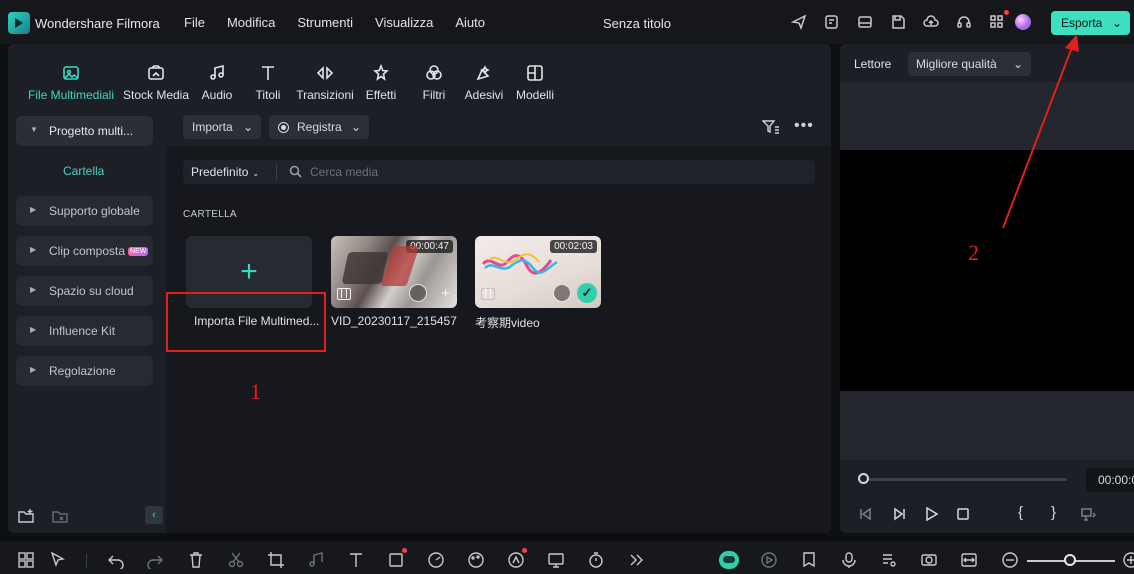  Describe the element at coordinates (476, 560) in the screenshot. I see `color-palette-icon` at that location.